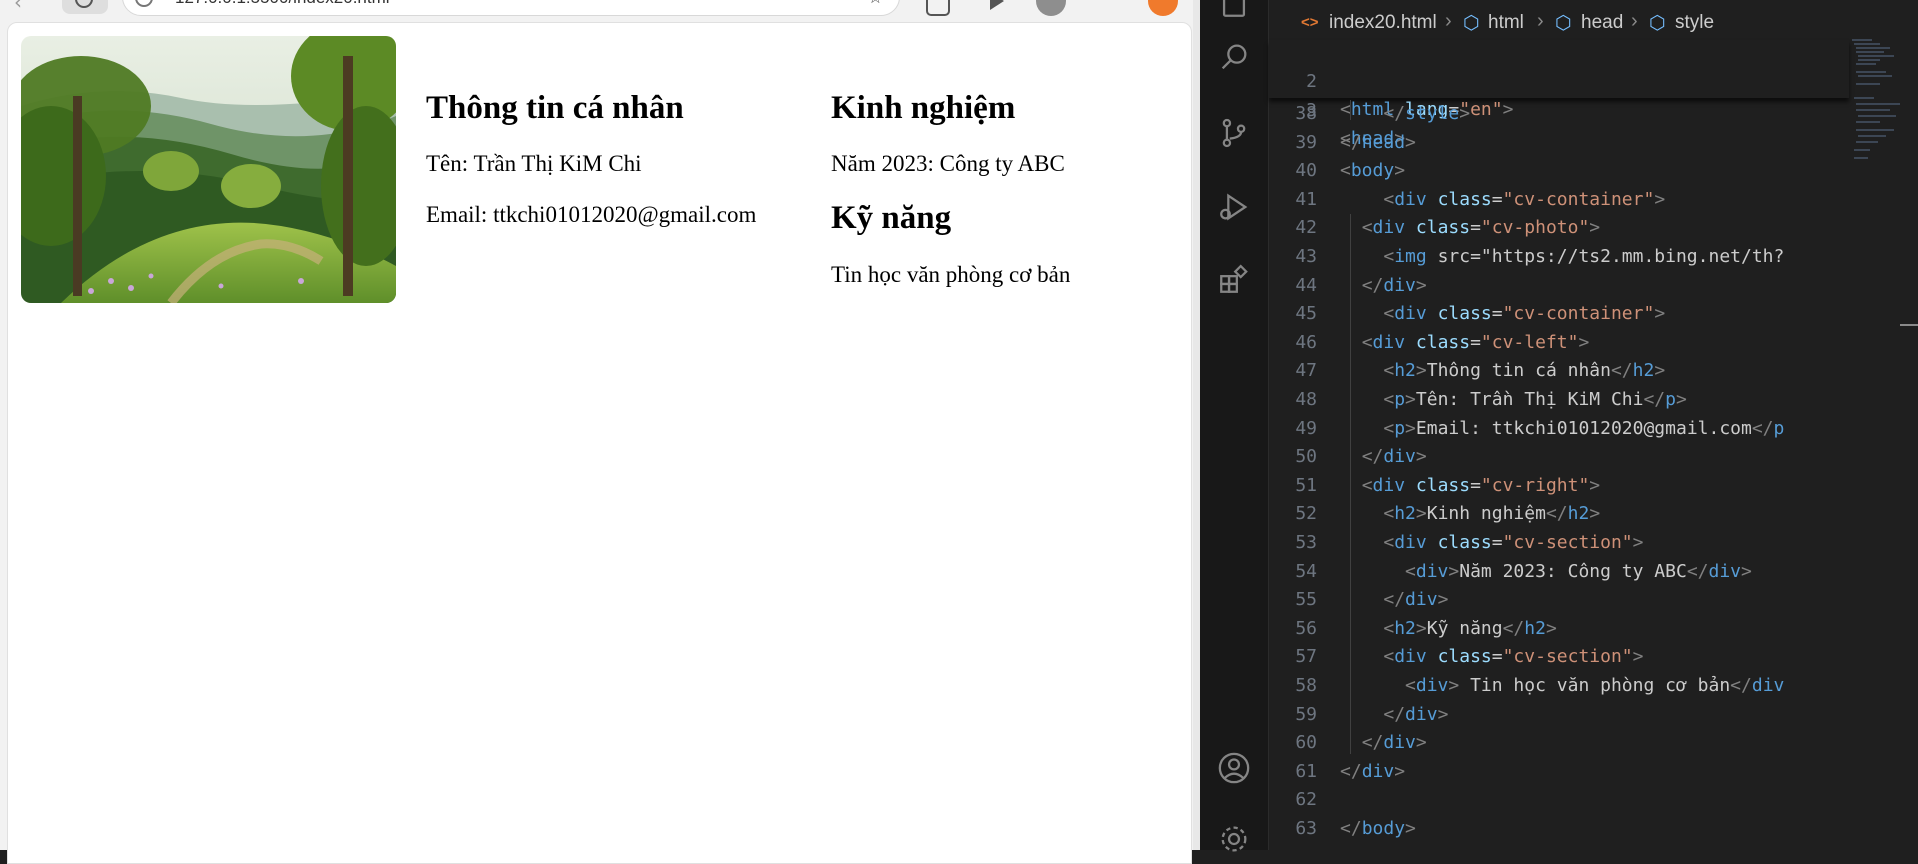  What do you see at coordinates (1694, 23) in the screenshot?
I see `breadcrumb-item: style` at bounding box center [1694, 23].